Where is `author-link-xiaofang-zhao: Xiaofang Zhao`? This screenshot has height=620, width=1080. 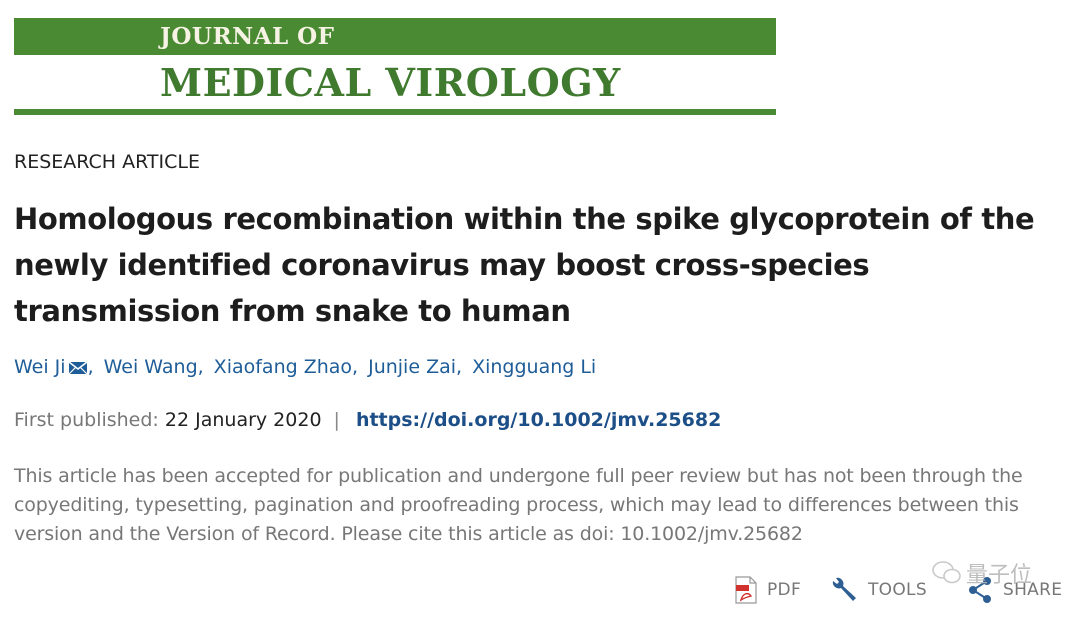
author-link-xiaofang-zhao: Xiaofang Zhao is located at coordinates (283, 367).